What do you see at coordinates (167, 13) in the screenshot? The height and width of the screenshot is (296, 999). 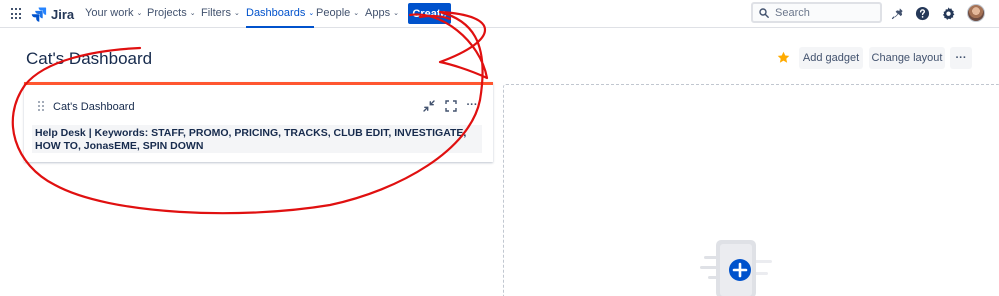 I see `nav-label: Projects` at bounding box center [167, 13].